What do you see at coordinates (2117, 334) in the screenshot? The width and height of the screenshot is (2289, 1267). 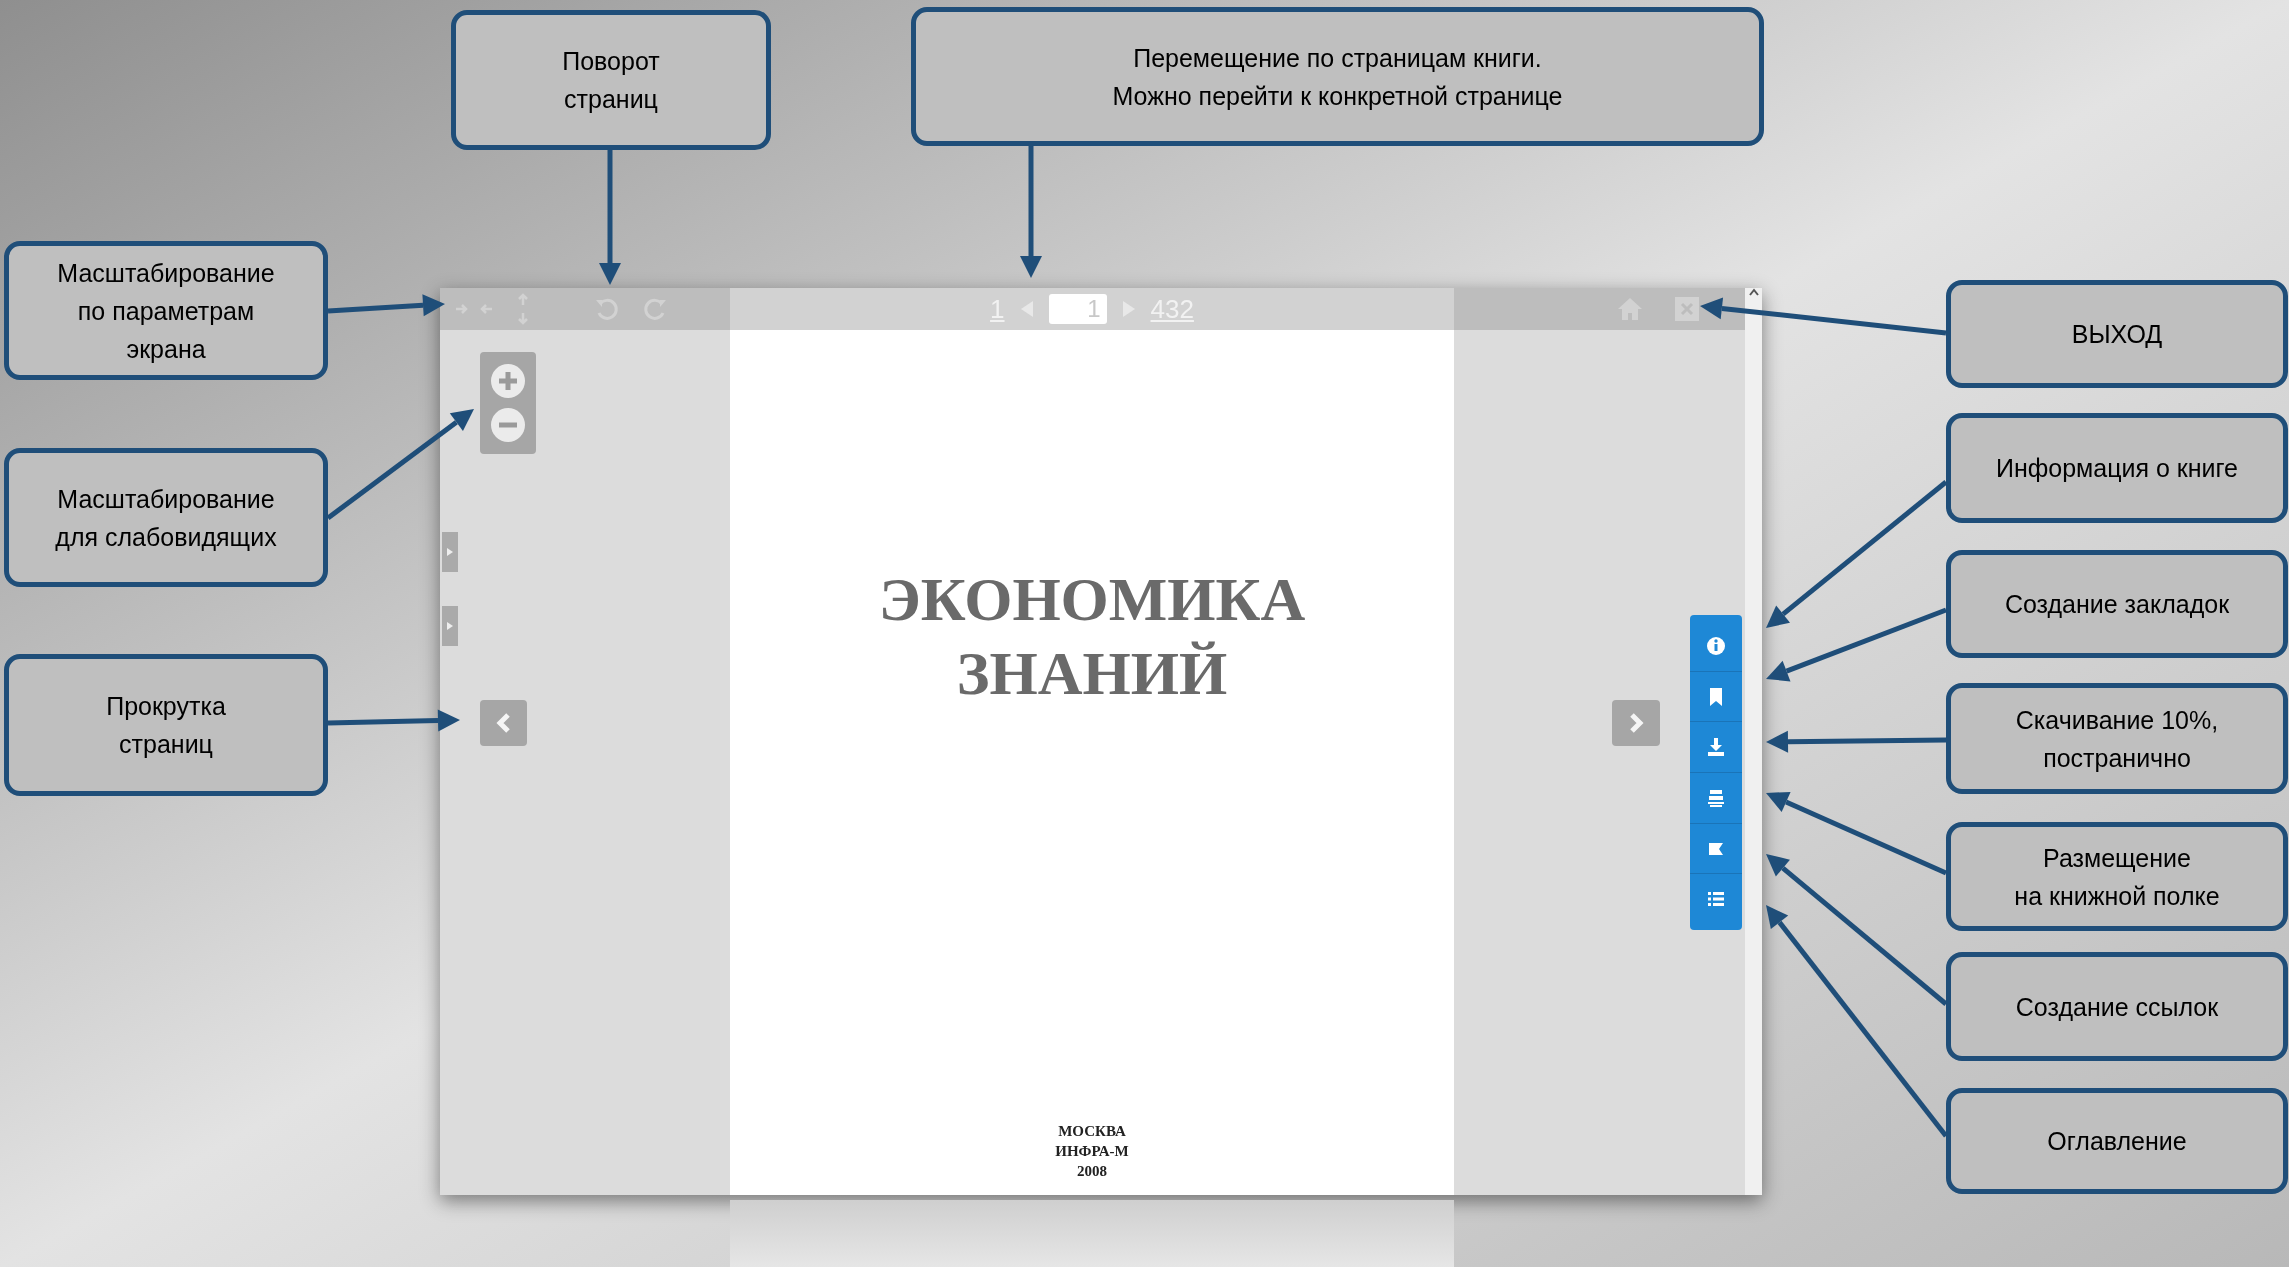 I see `callout: ВЫХОД` at bounding box center [2117, 334].